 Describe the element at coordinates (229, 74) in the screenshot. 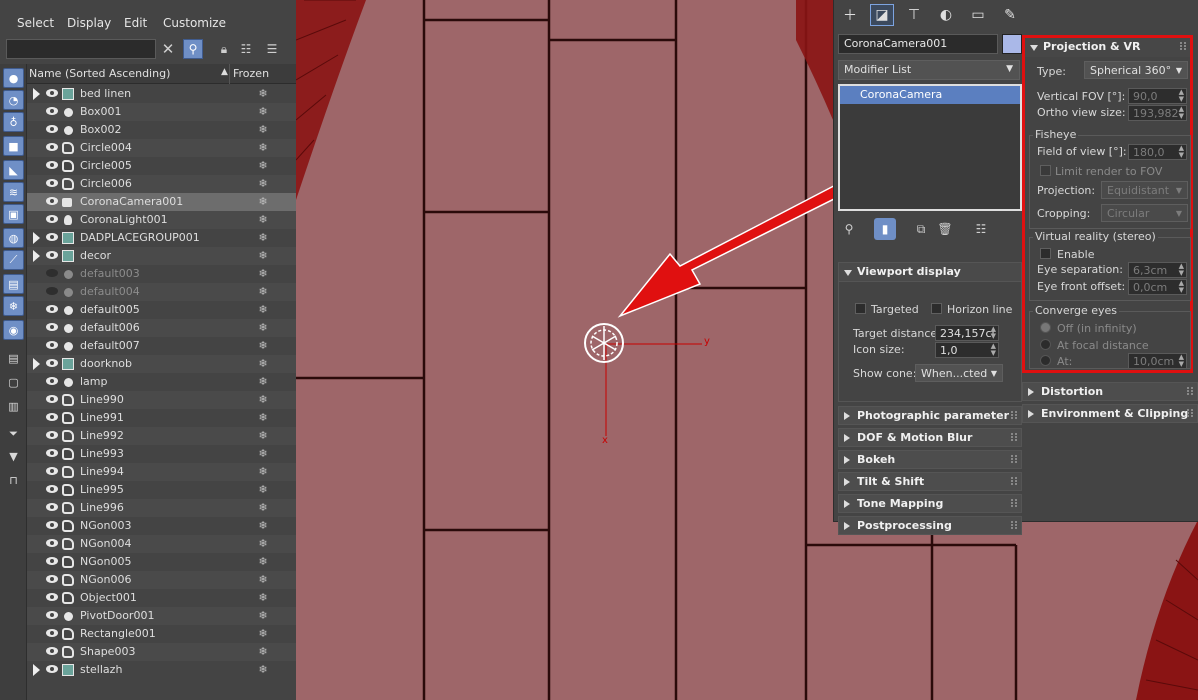

I see `column-divider` at that location.